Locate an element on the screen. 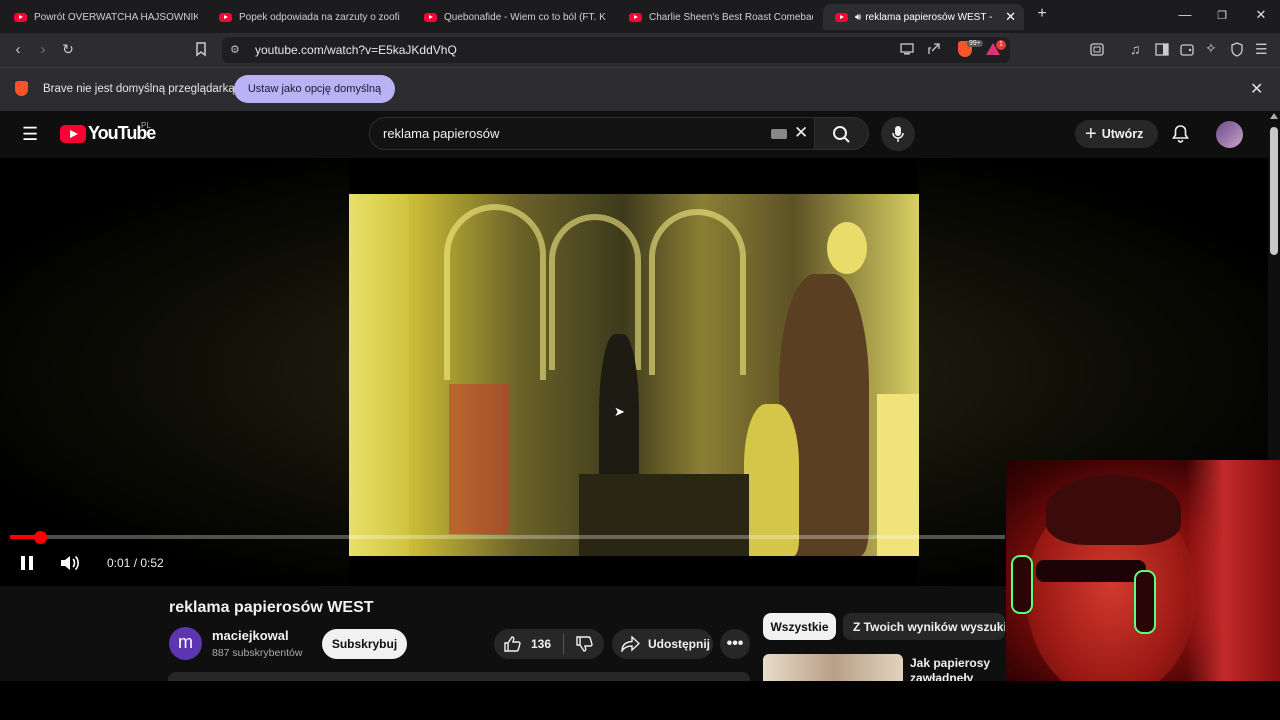 This screenshot has width=1280, height=720. bell-icon is located at coordinates (1180, 134).